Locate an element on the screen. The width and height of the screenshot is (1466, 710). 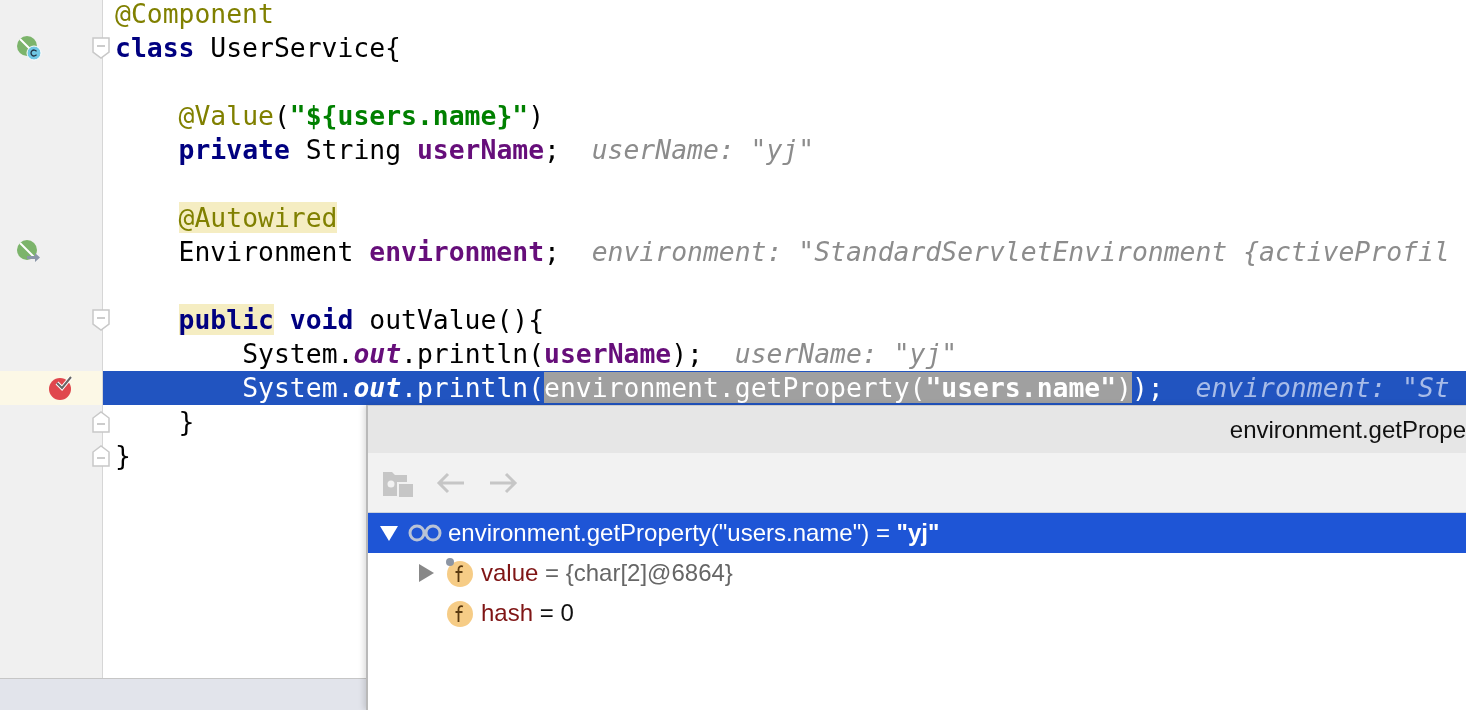
bean-class-icon is located at coordinates (29, 48).